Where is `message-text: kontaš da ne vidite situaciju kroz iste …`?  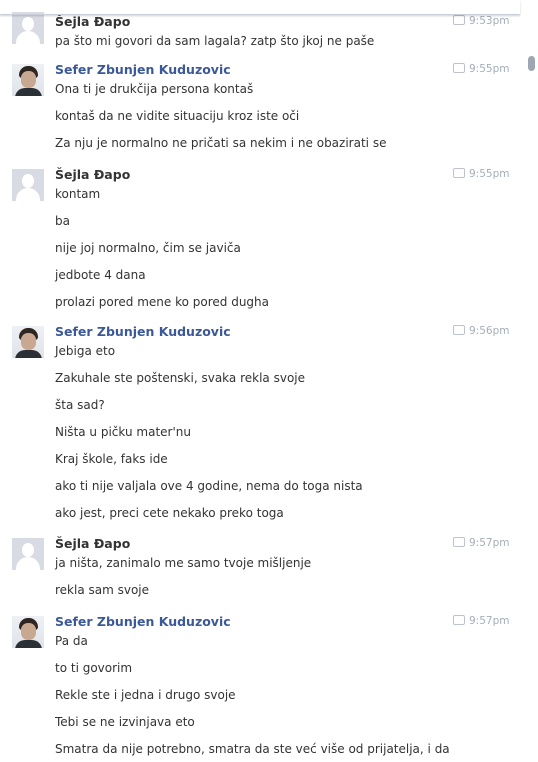 message-text: kontaš da ne vidite situaciju kroz iste … is located at coordinates (177, 116).